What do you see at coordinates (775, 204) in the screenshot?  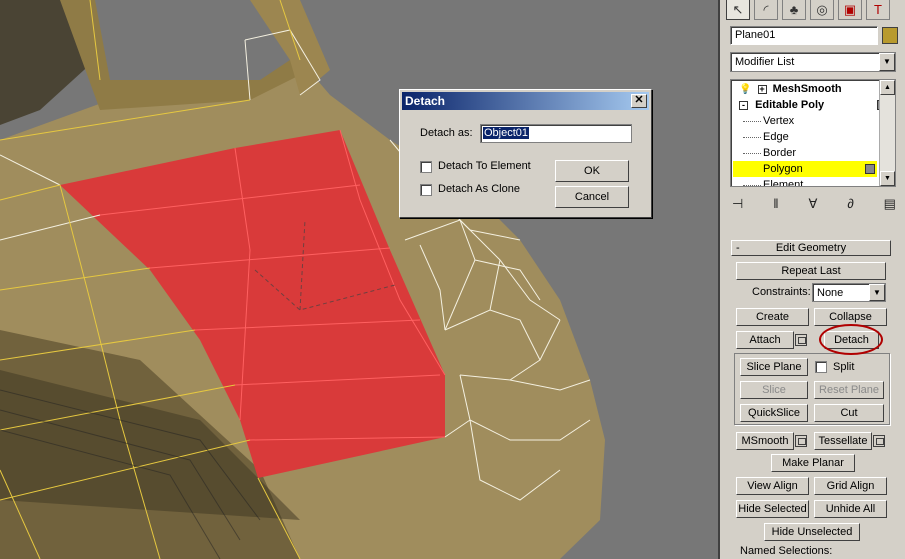 I see `show-end-result-icon: ǁ` at bounding box center [775, 204].